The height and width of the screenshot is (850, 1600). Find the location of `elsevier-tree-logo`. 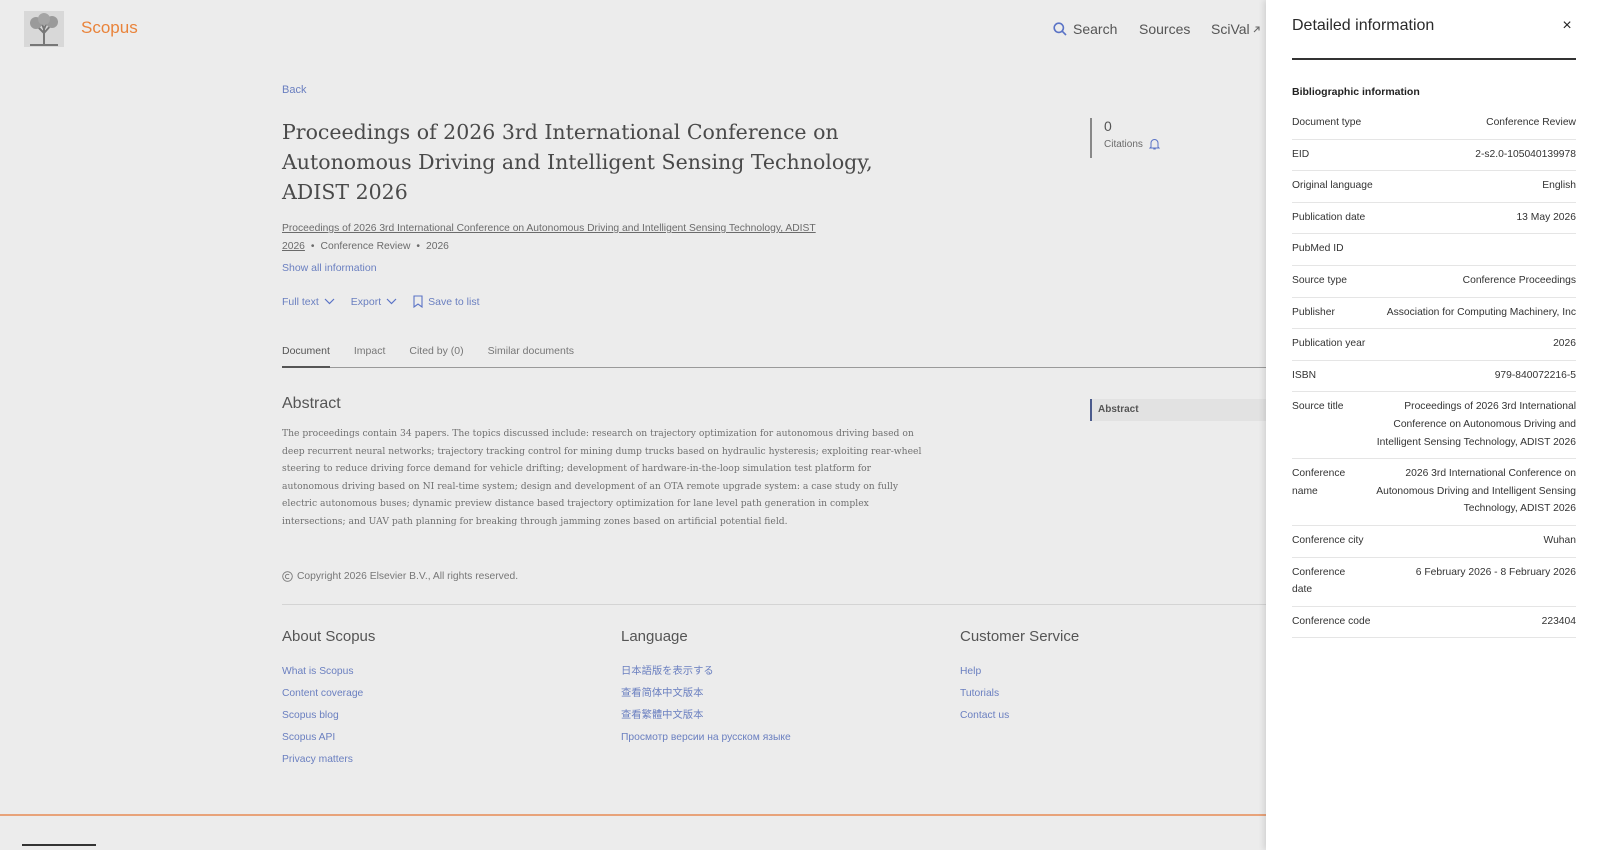

elsevier-tree-logo is located at coordinates (44, 29).